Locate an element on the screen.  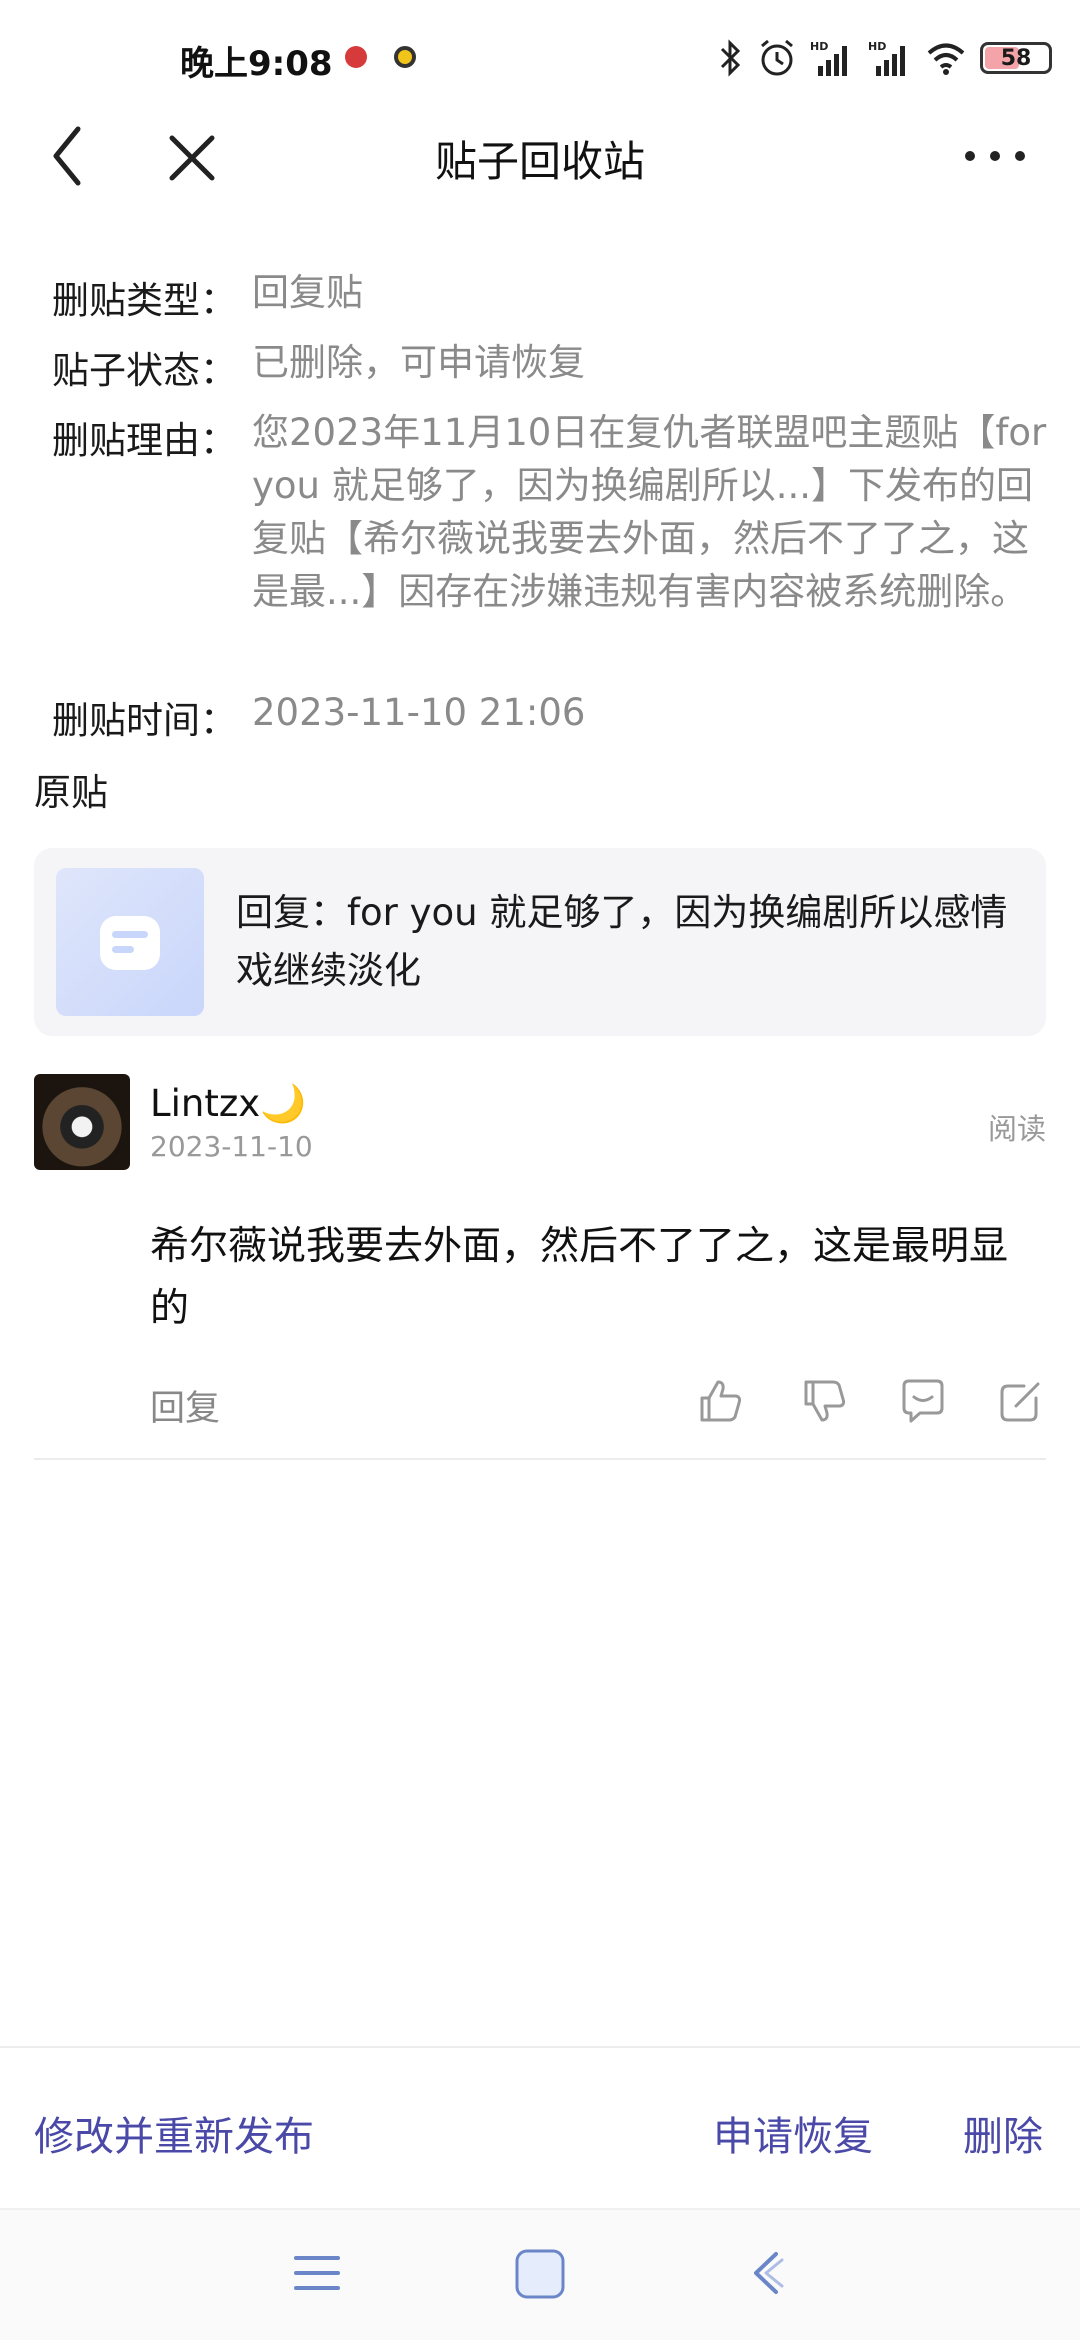
delete-button: 删除 is located at coordinates (1003, 2133).